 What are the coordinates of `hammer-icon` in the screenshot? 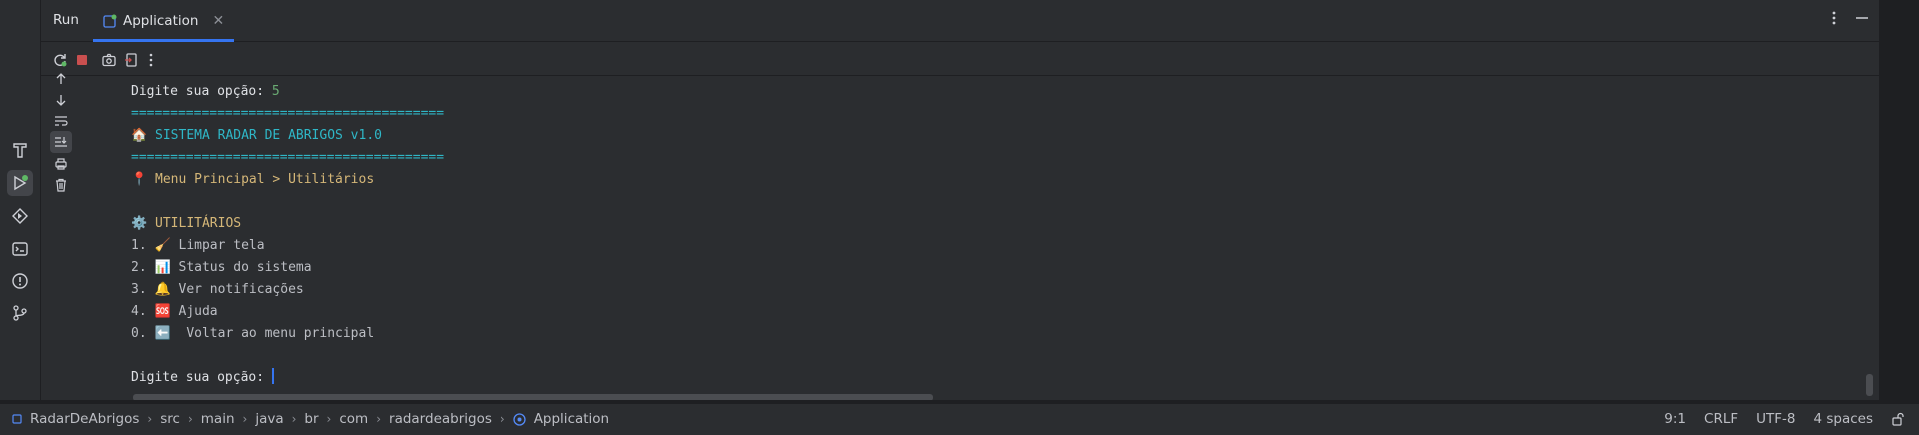 It's located at (20, 150).